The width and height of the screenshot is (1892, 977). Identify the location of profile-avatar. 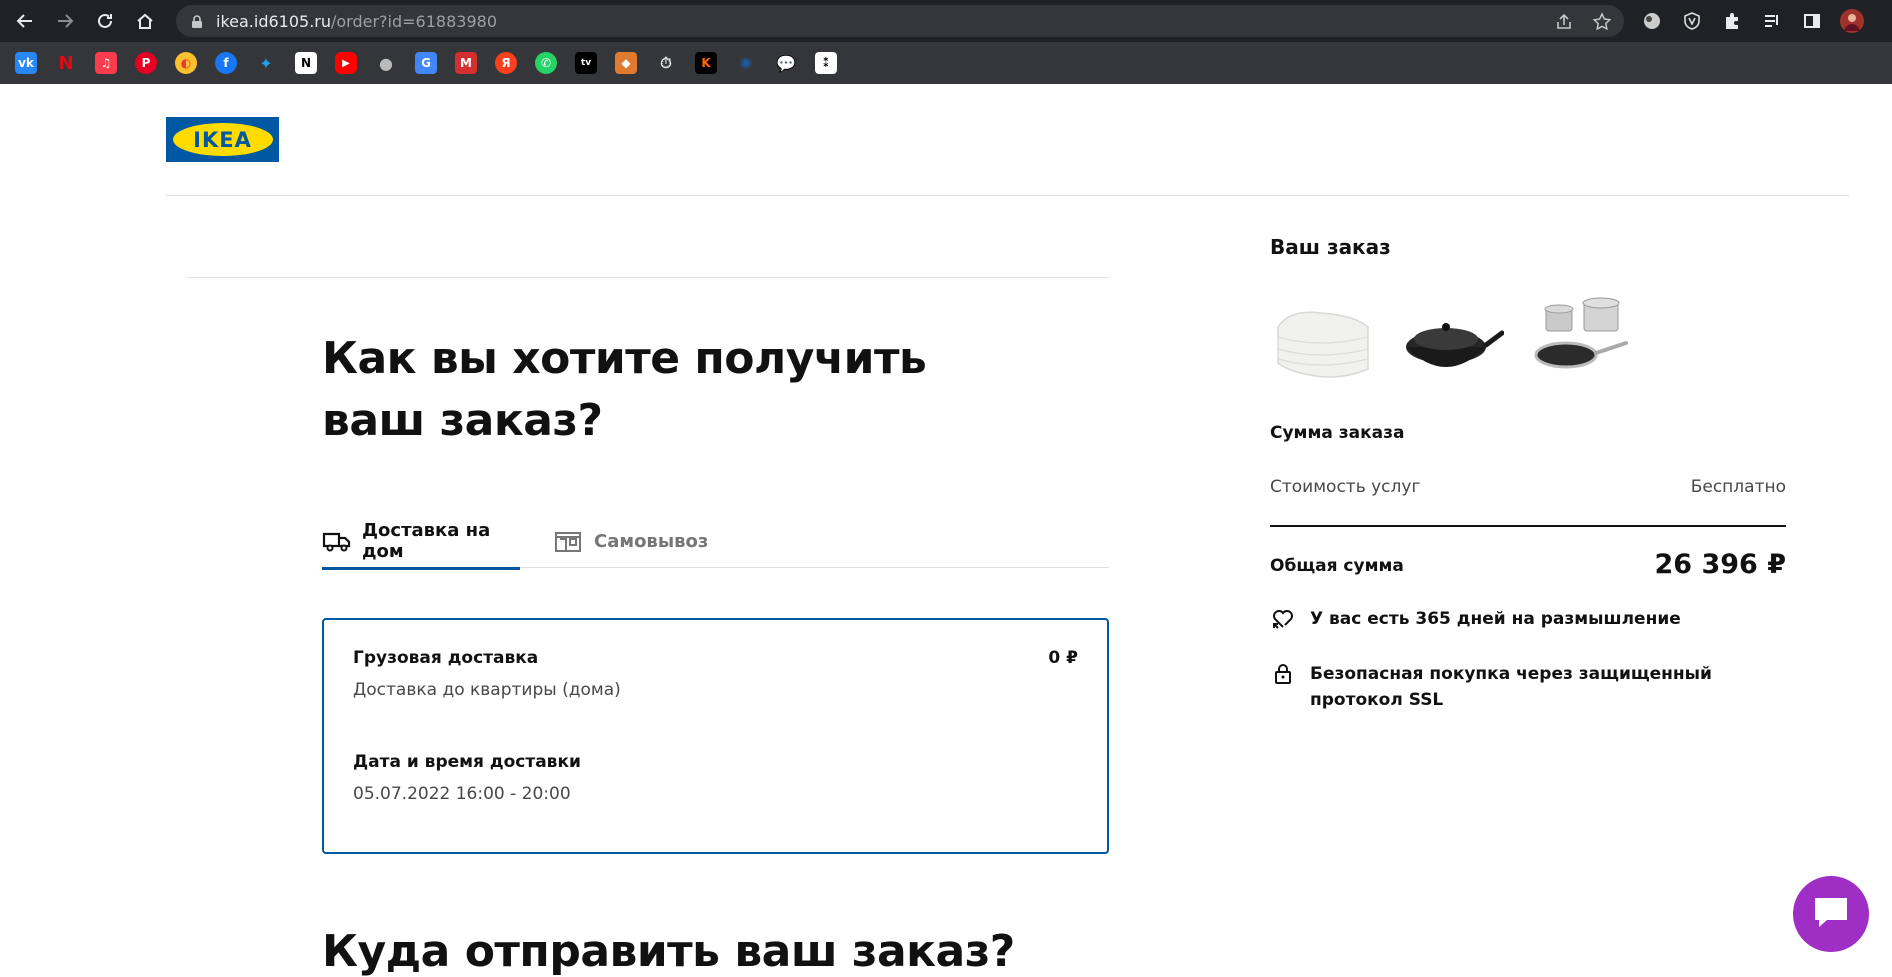
(1852, 21).